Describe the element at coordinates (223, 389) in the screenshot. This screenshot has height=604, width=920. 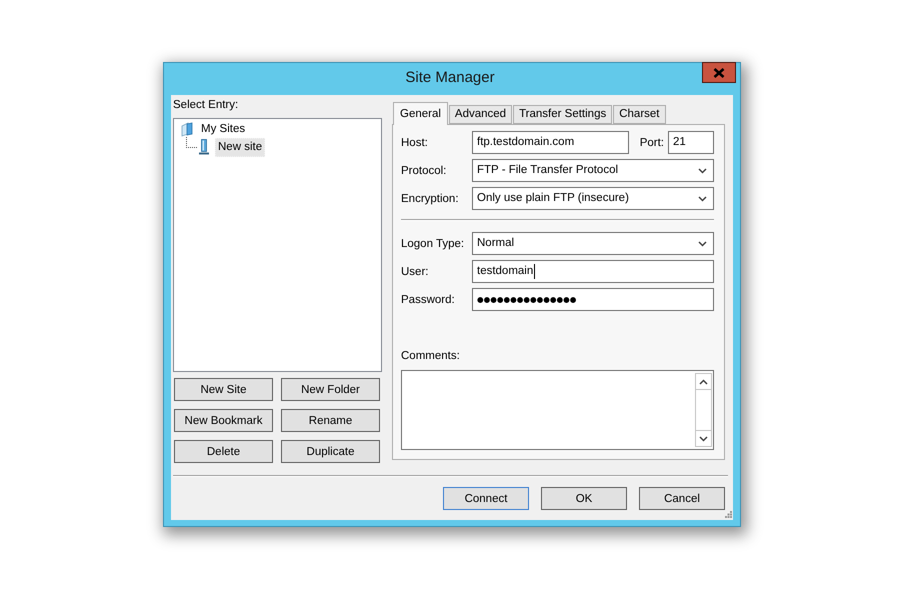
I see `new-site-button: New Site` at that location.